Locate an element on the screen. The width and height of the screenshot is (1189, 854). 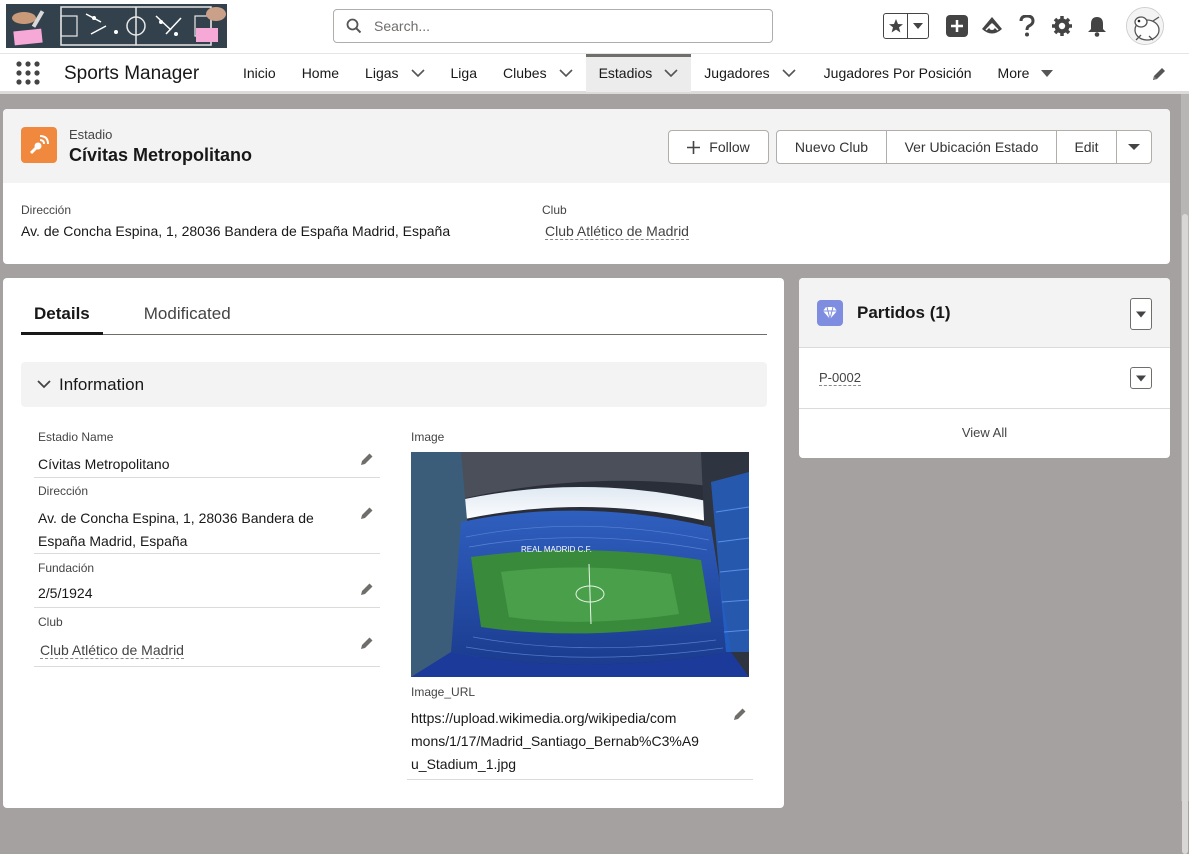
nav-item-label: Estadios is located at coordinates (625, 73).